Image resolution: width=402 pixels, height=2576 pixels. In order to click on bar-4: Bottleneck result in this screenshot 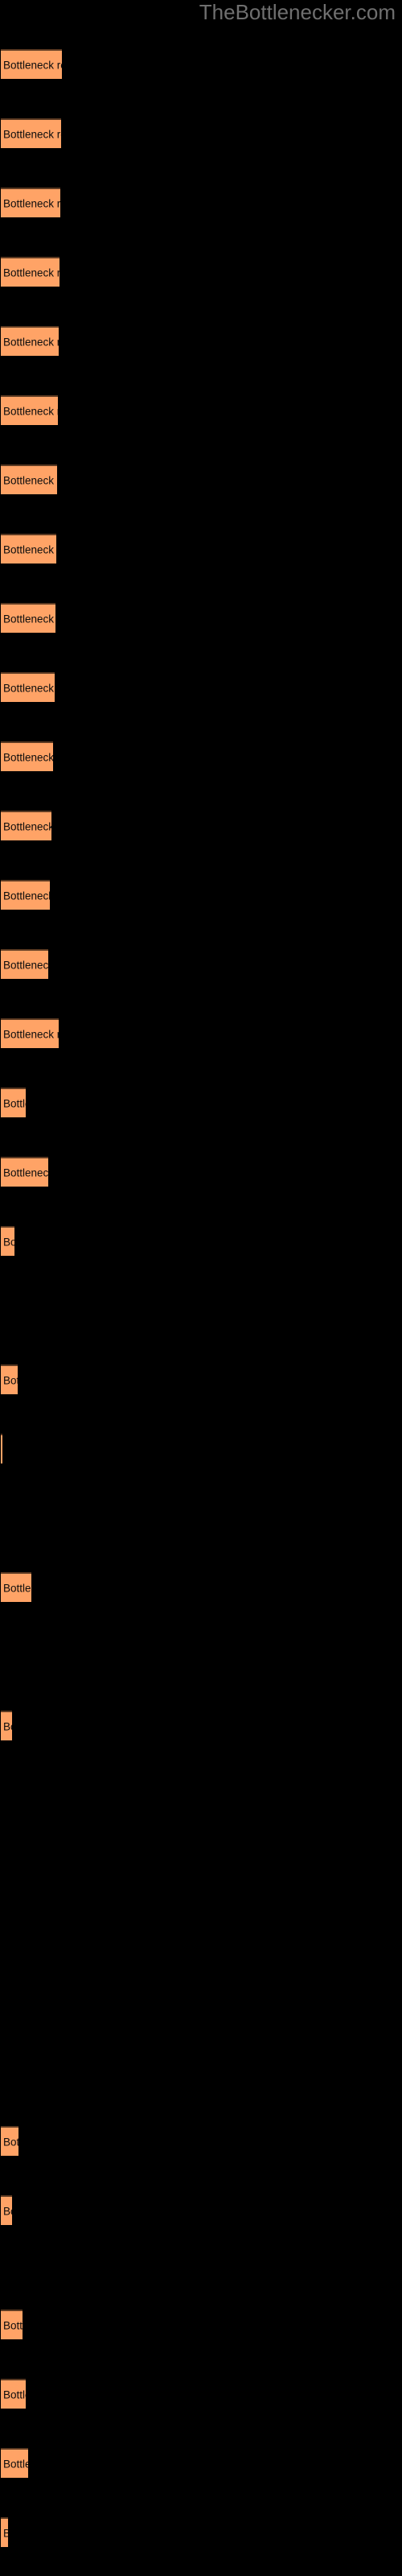, I will do `click(30, 272)`.